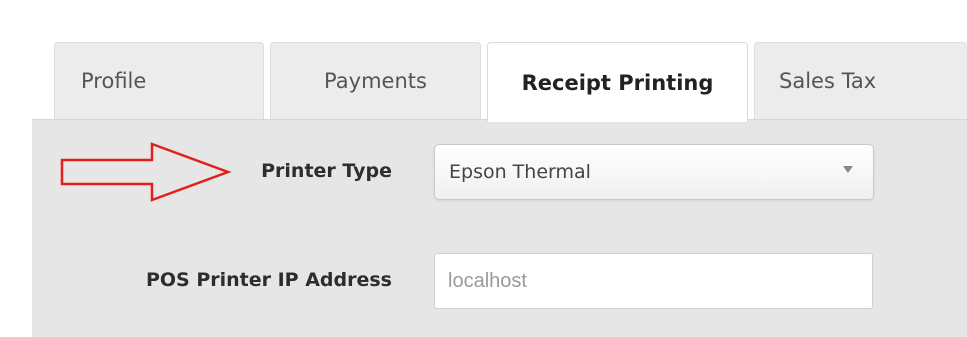 This screenshot has height=337, width=967. I want to click on printer-type-select: Epson Thermal, so click(654, 172).